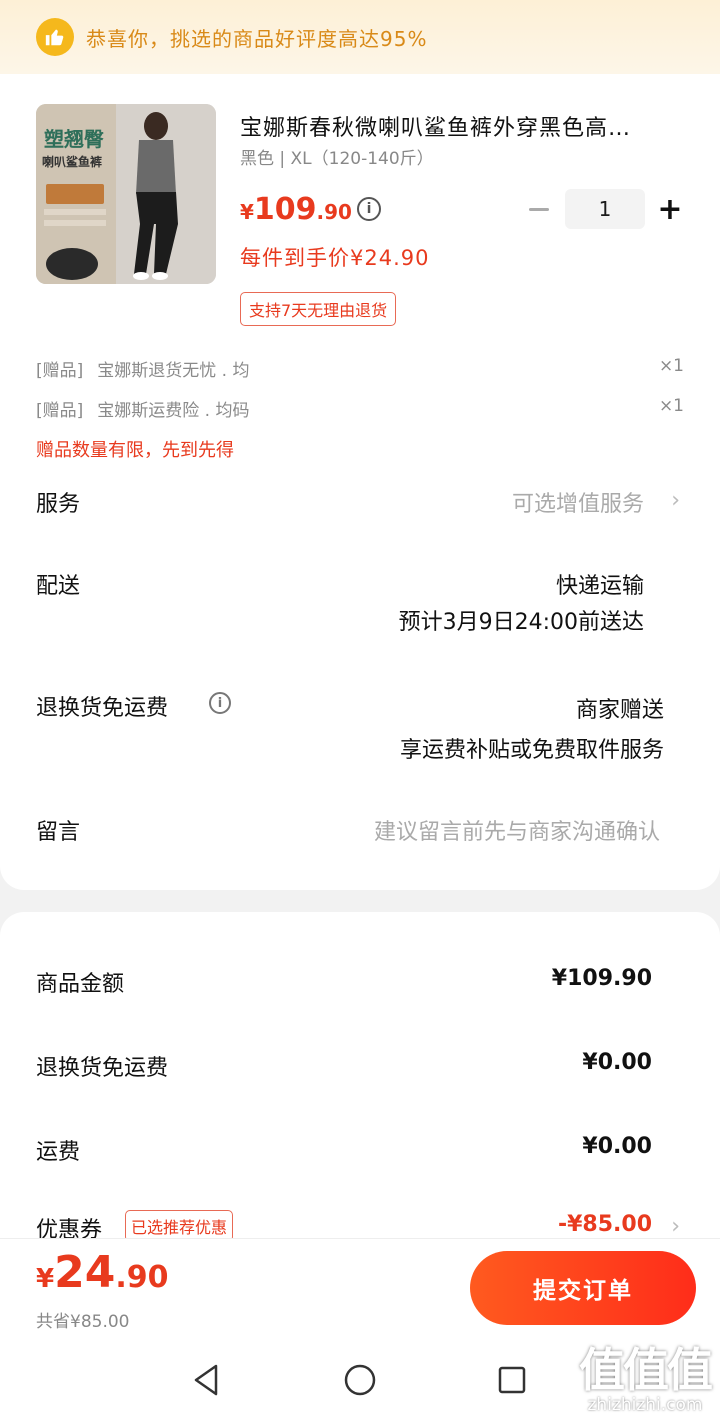 The height and width of the screenshot is (1421, 720). What do you see at coordinates (521, 622) in the screenshot?
I see `delivery-eta: 预计3月9日24:00前送达` at bounding box center [521, 622].